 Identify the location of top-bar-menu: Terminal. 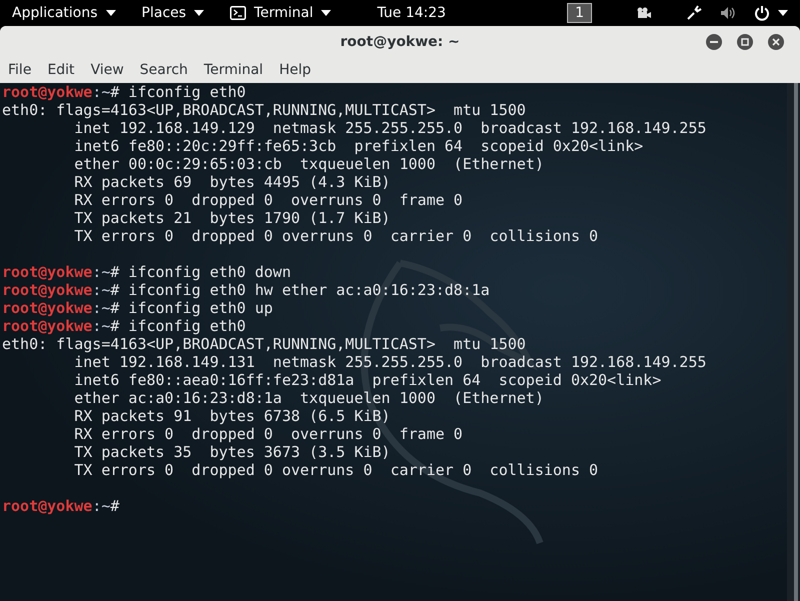
(281, 13).